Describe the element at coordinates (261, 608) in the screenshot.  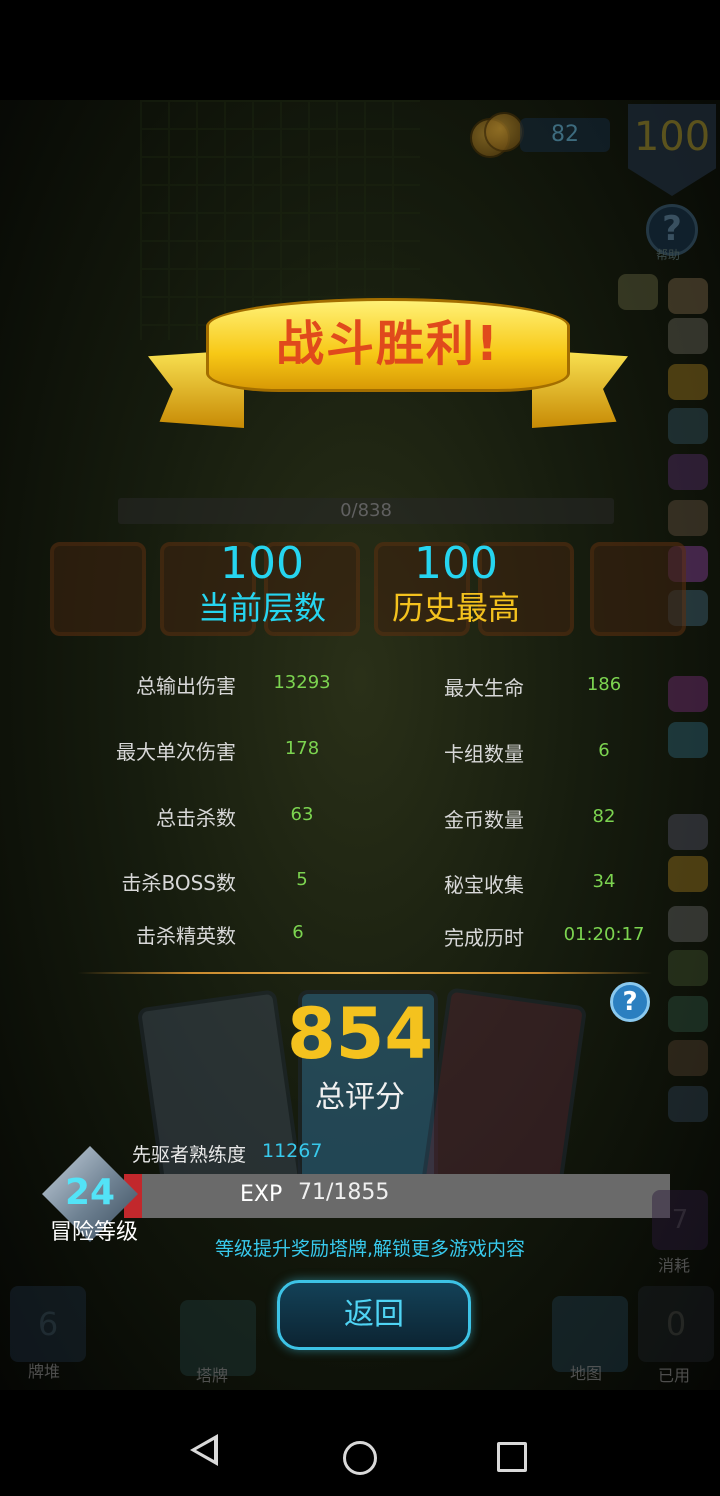
I see `current-floor-label: 当前层数` at that location.